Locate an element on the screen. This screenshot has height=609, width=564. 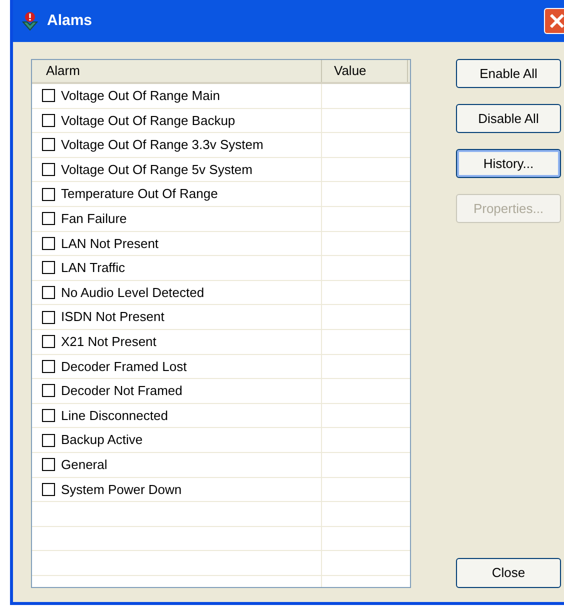
alarm-label: Voltage Out Of Range Main is located at coordinates (140, 96).